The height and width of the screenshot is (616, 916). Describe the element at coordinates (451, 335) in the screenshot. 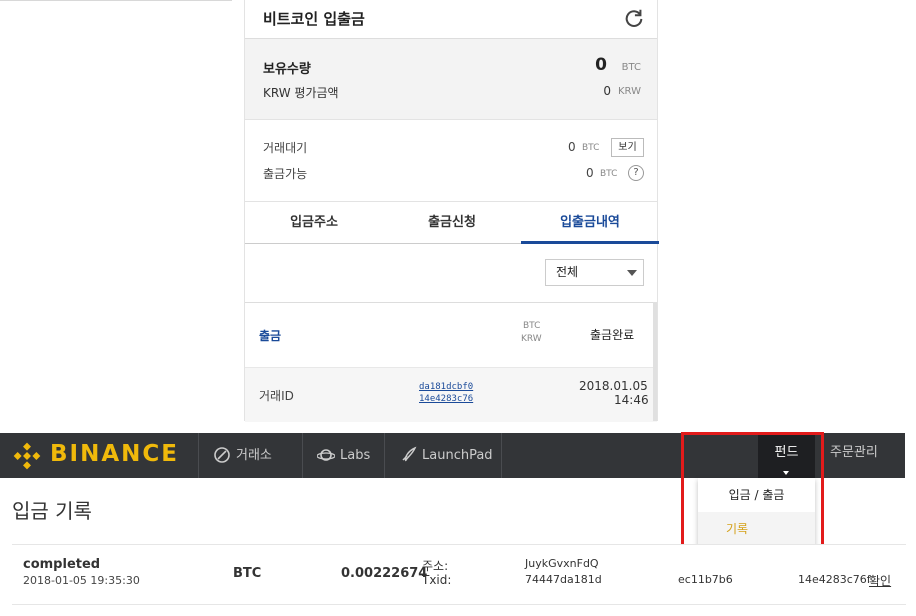

I see `history-row: 출금 BTC KRW 출금완료` at that location.